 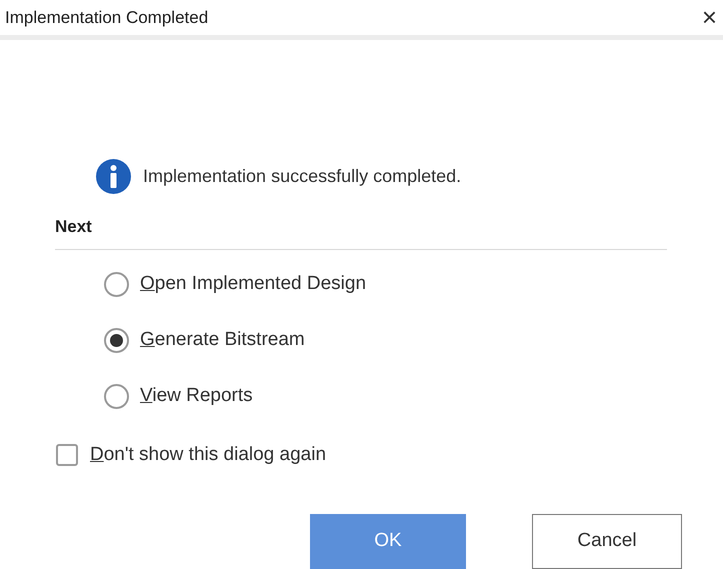 I want to click on info-icon, so click(x=113, y=176).